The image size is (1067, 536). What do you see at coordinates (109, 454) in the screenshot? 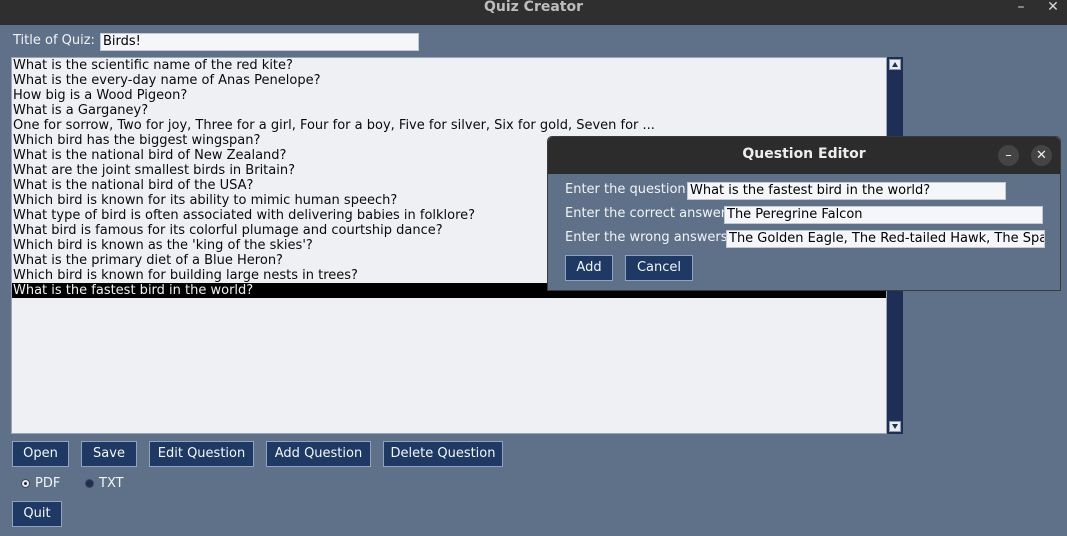
I see `save-button: Save` at bounding box center [109, 454].